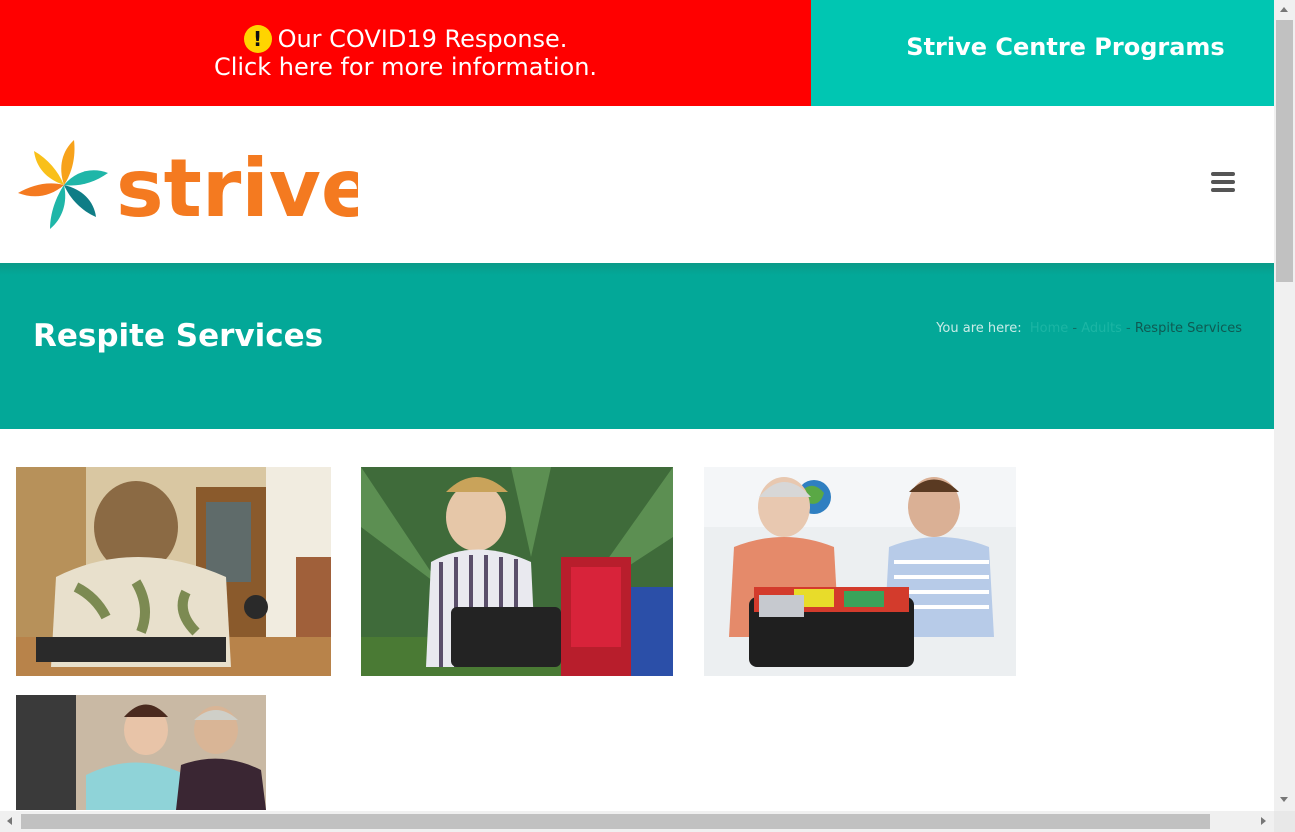 This screenshot has height=832, width=1295. What do you see at coordinates (517, 571) in the screenshot?
I see `young-man-with-suitcase-photo` at bounding box center [517, 571].